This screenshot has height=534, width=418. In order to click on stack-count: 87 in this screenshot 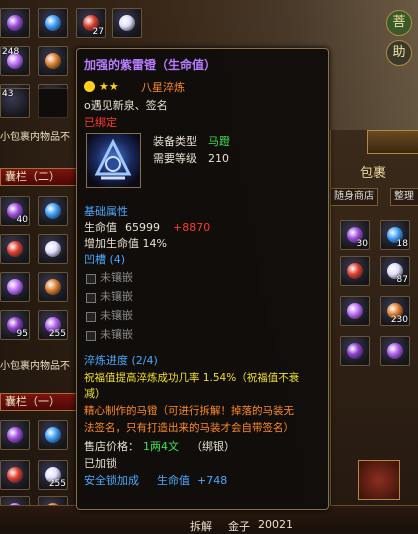, I will do `click(402, 280)`.